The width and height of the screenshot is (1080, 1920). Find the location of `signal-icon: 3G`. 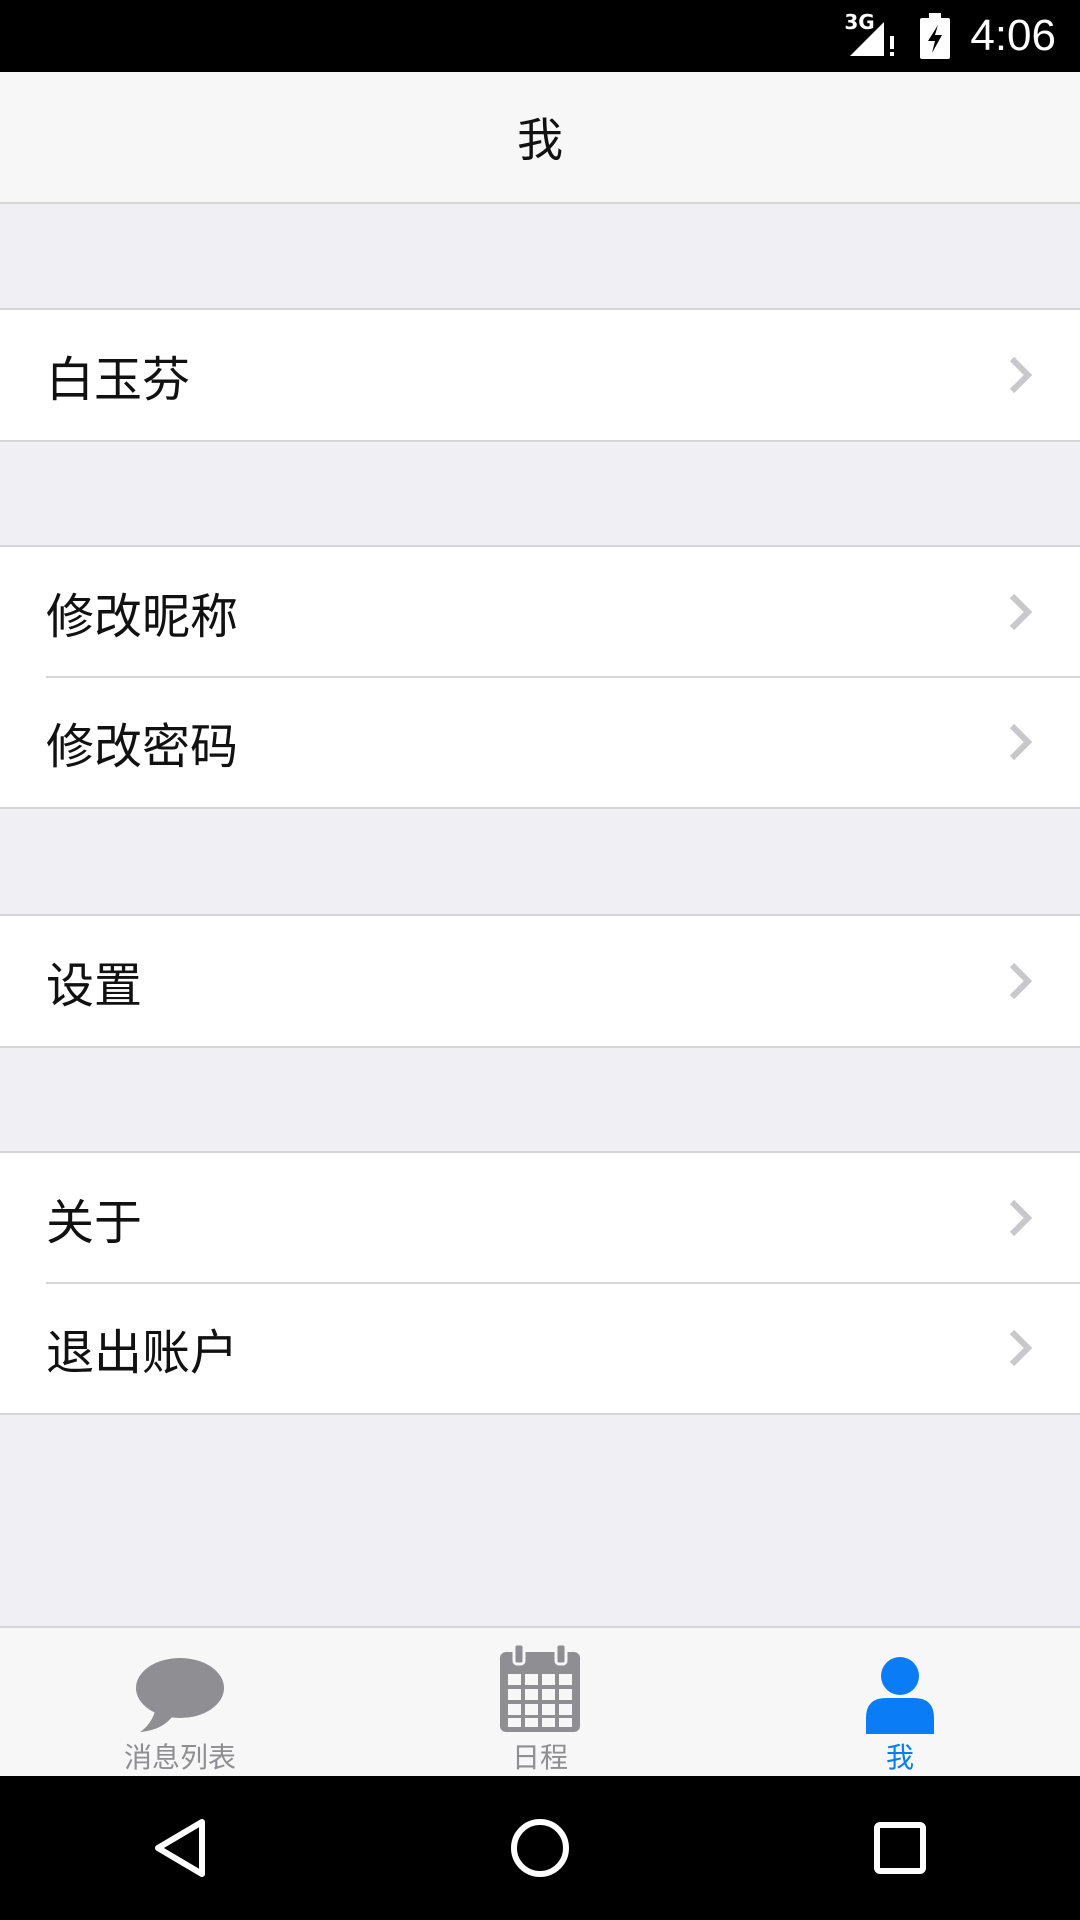

signal-icon: 3G is located at coordinates (872, 34).